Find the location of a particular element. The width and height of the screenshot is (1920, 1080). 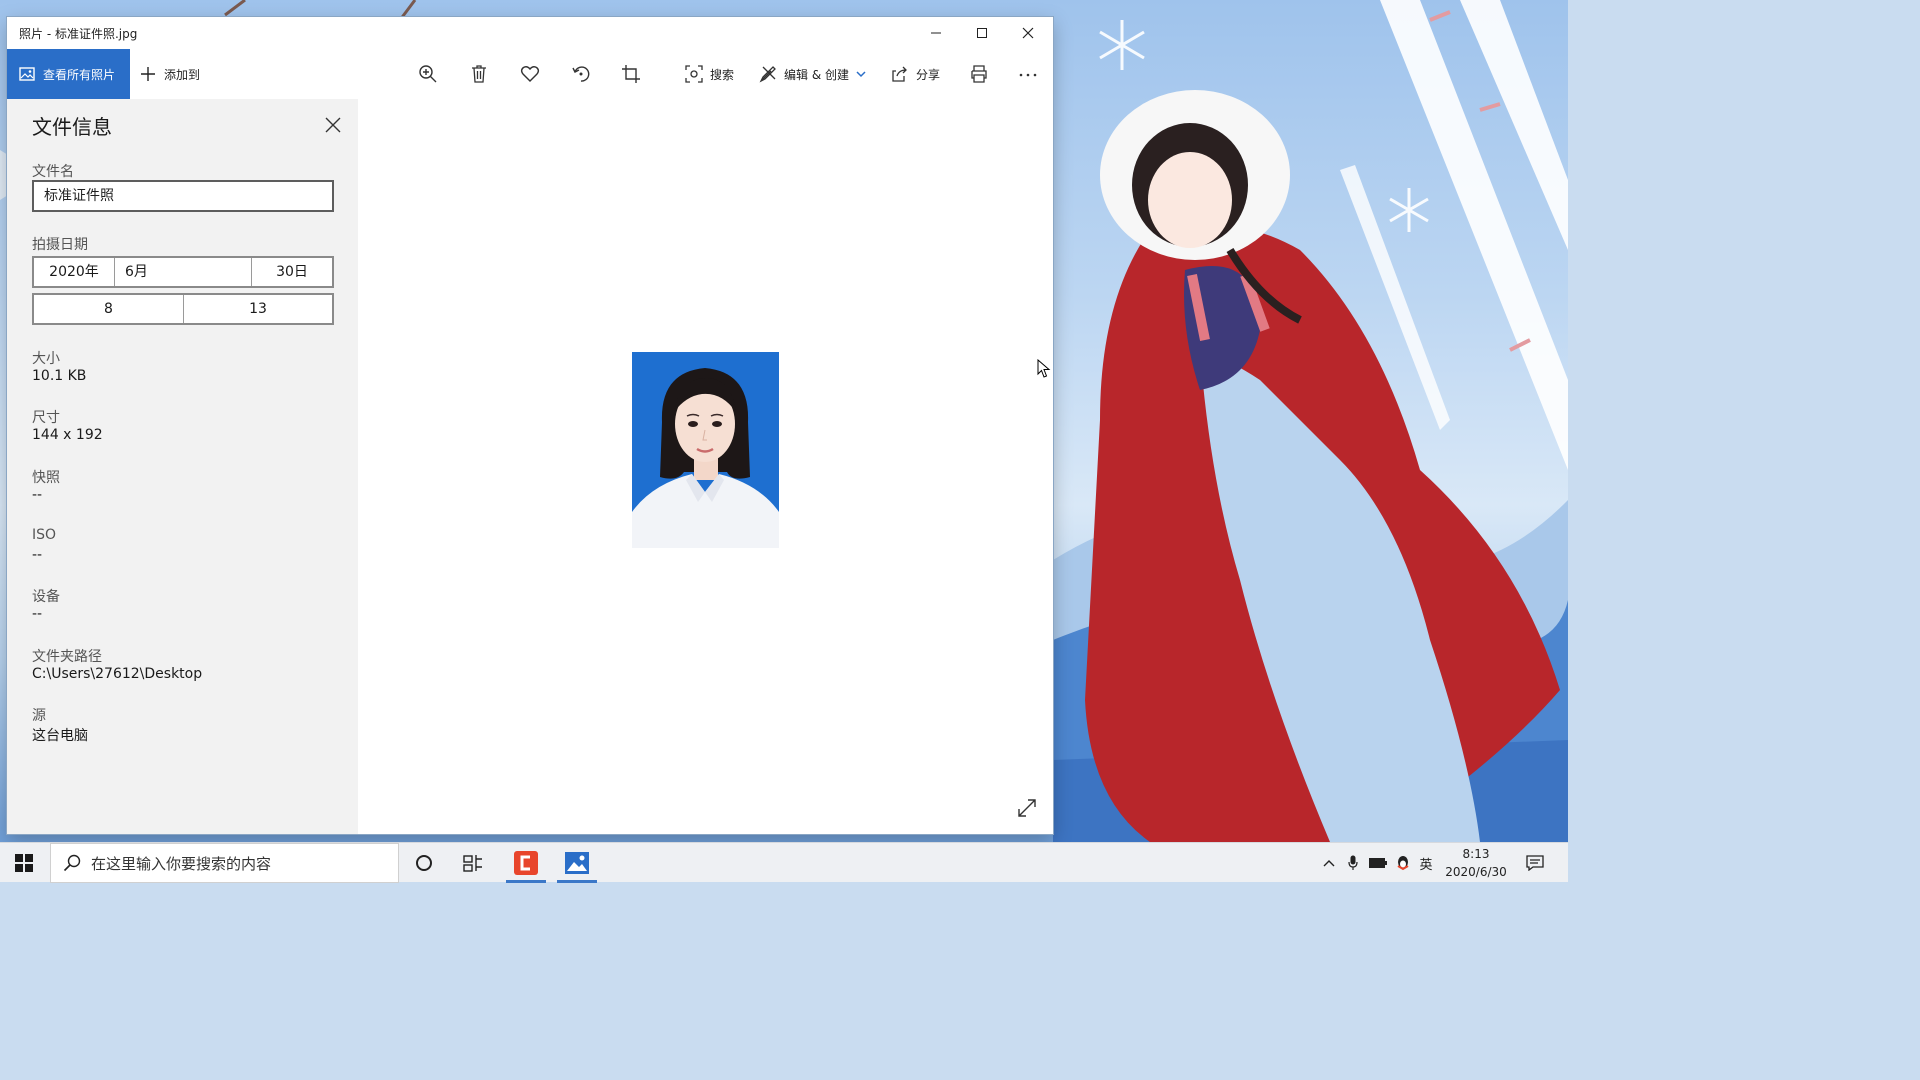

print-button is located at coordinates (979, 74).